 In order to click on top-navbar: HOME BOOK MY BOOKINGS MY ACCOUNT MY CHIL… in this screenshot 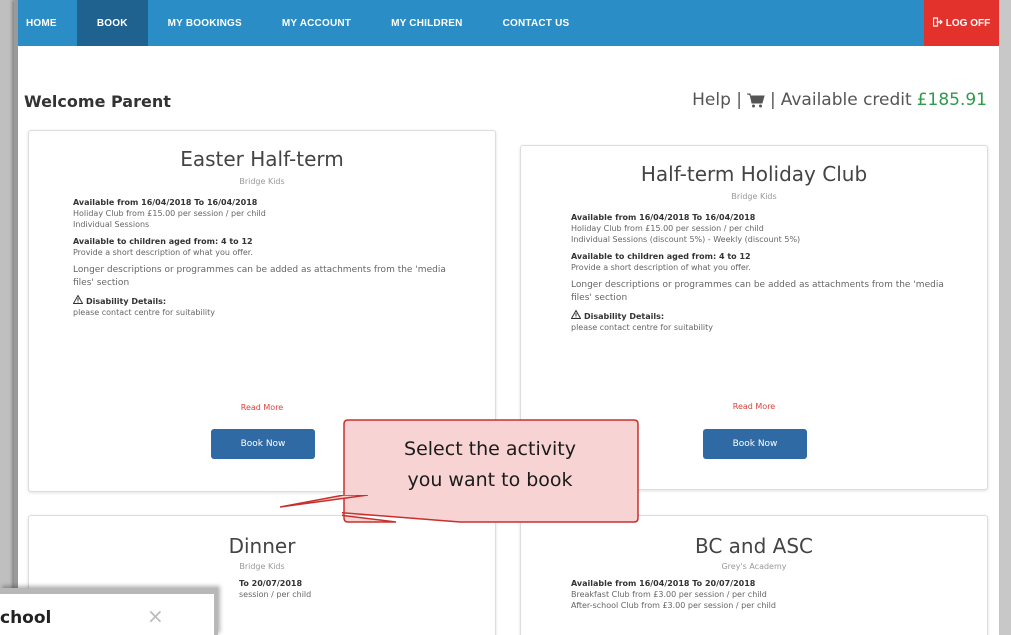, I will do `click(508, 23)`.